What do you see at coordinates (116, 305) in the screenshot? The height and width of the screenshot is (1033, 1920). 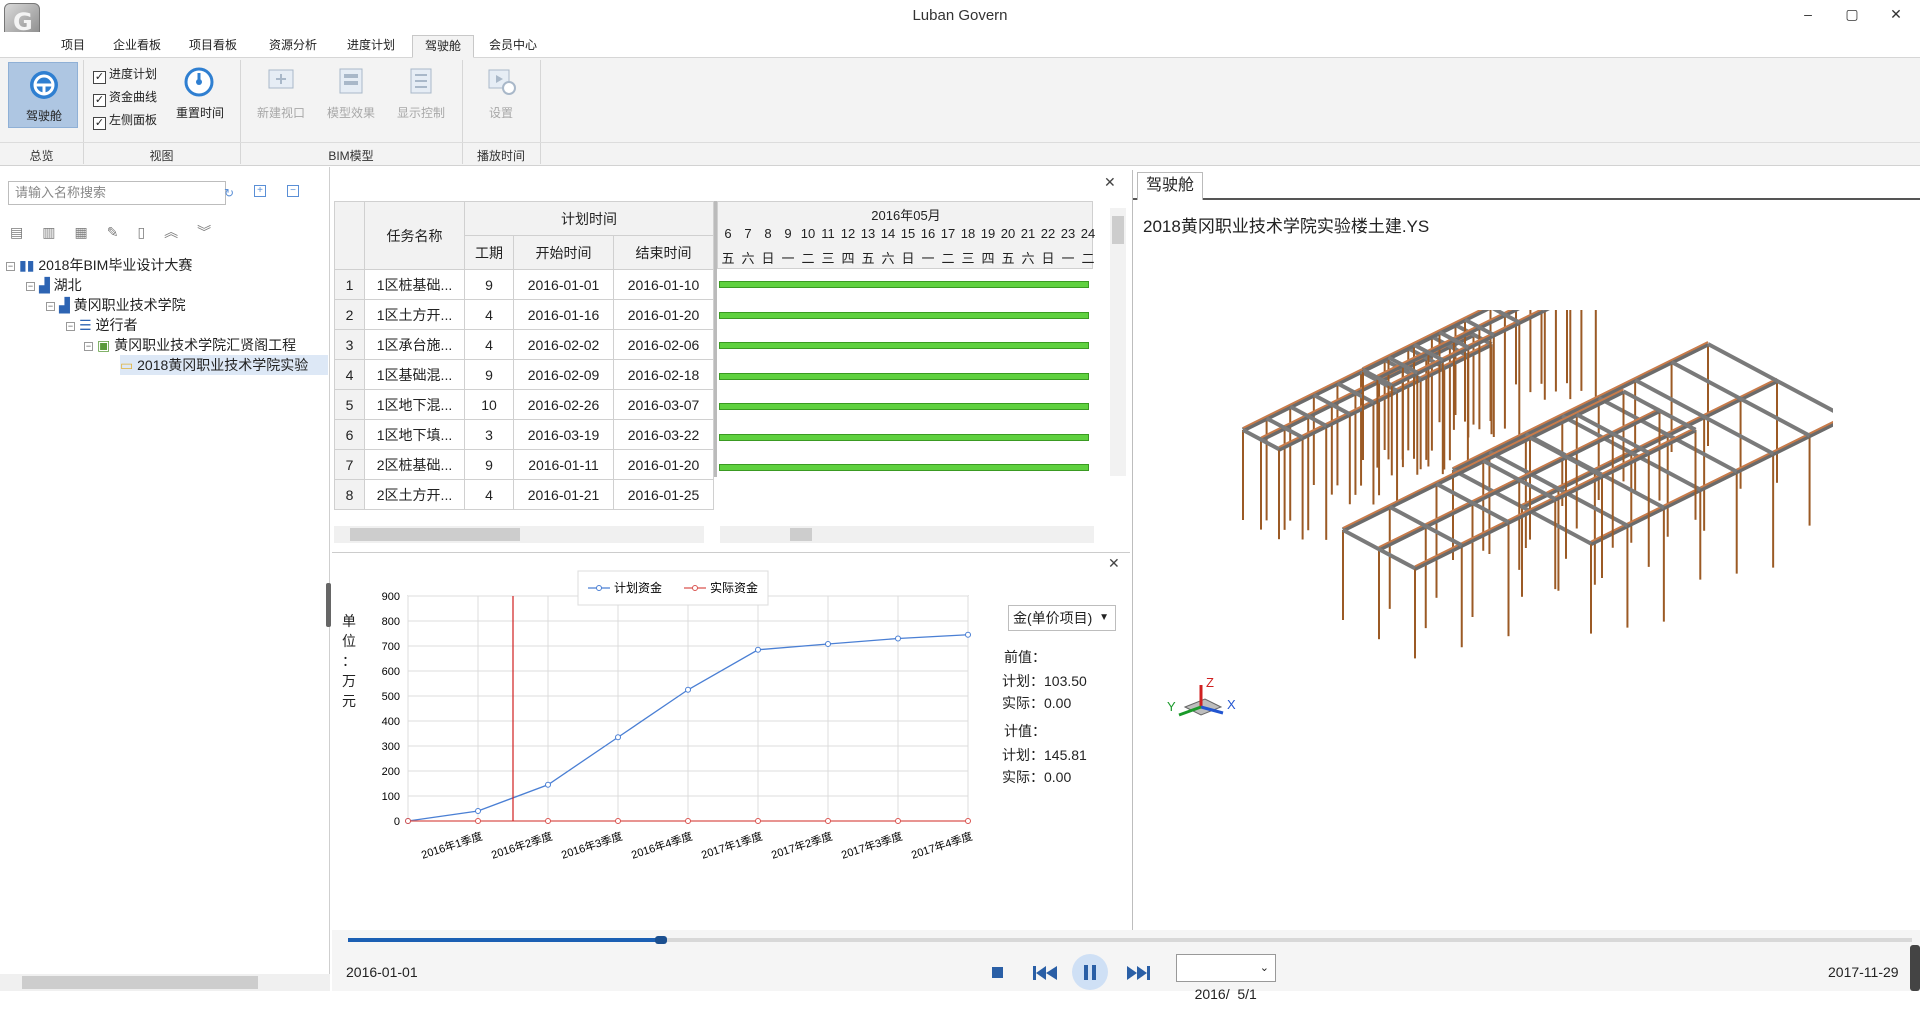 I see `tree-item-college: − ▟ 黄冈职业技术学院` at bounding box center [116, 305].